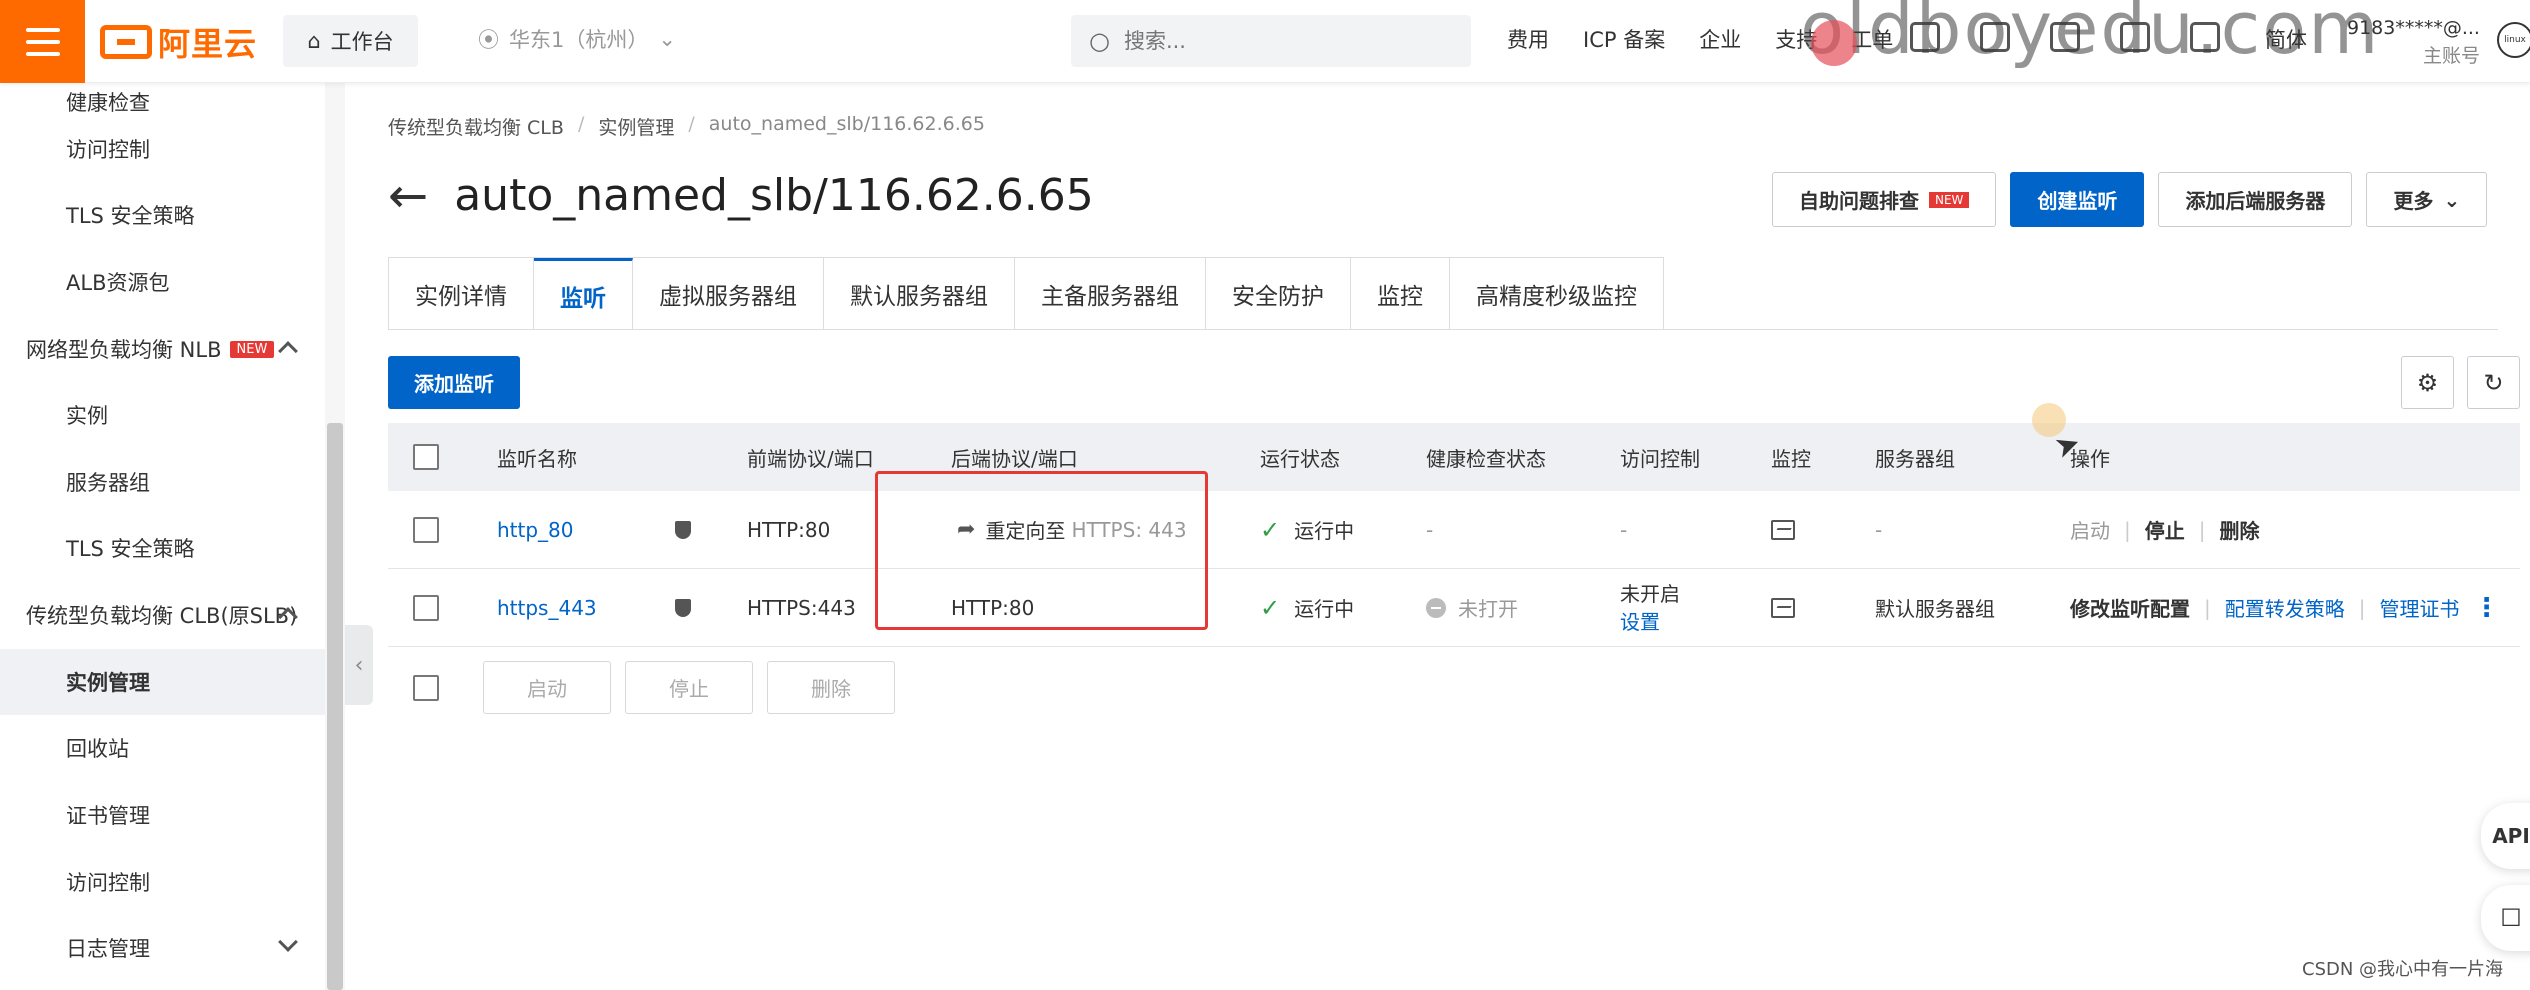 The image size is (2530, 990). What do you see at coordinates (2413, 42) in the screenshot?
I see `account-menu: 9183*****@... 主账号` at bounding box center [2413, 42].